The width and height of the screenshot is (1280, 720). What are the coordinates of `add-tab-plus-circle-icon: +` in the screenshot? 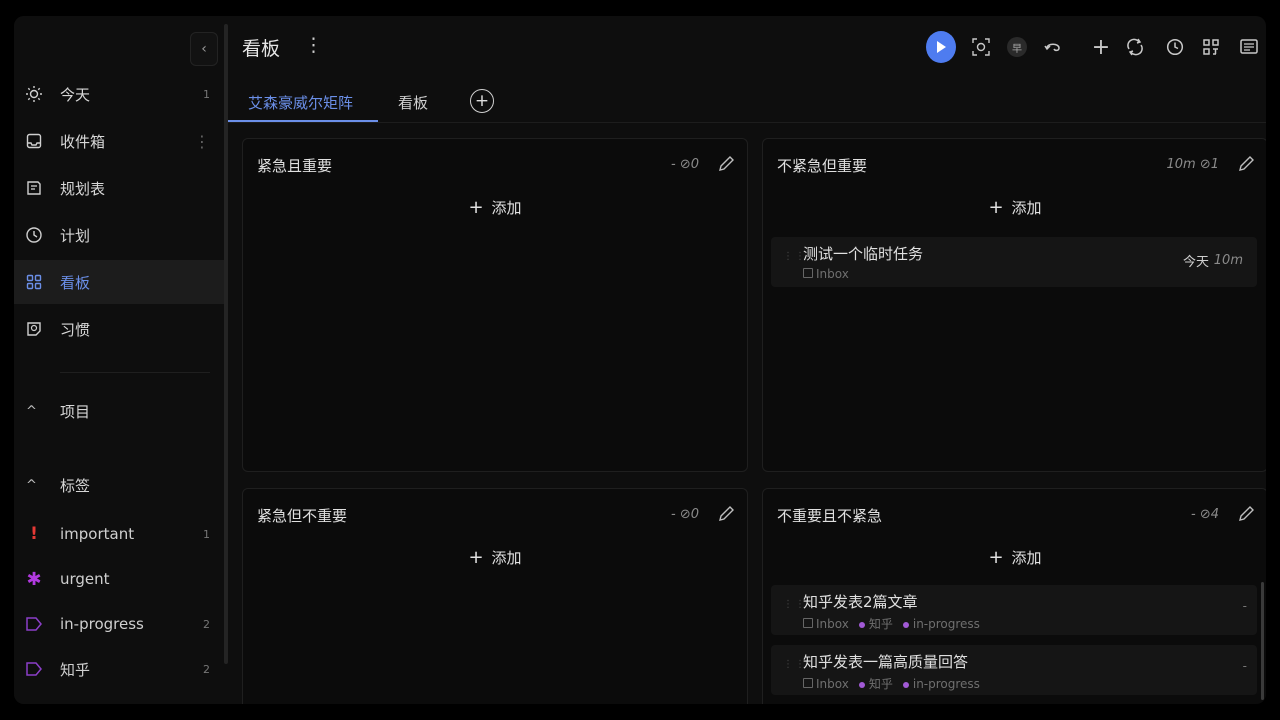 It's located at (482, 101).